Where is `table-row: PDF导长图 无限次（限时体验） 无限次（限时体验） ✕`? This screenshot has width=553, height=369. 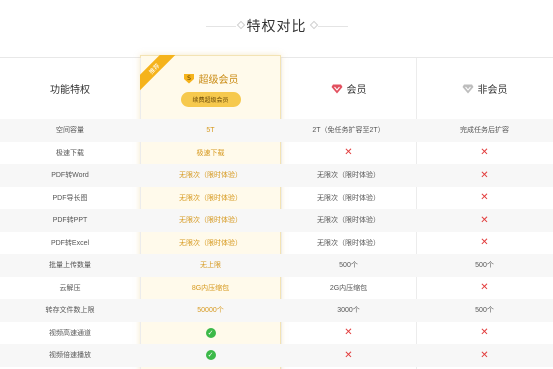 table-row: PDF导长图 无限次（限时体验） 无限次（限时体验） ✕ is located at coordinates (276, 198).